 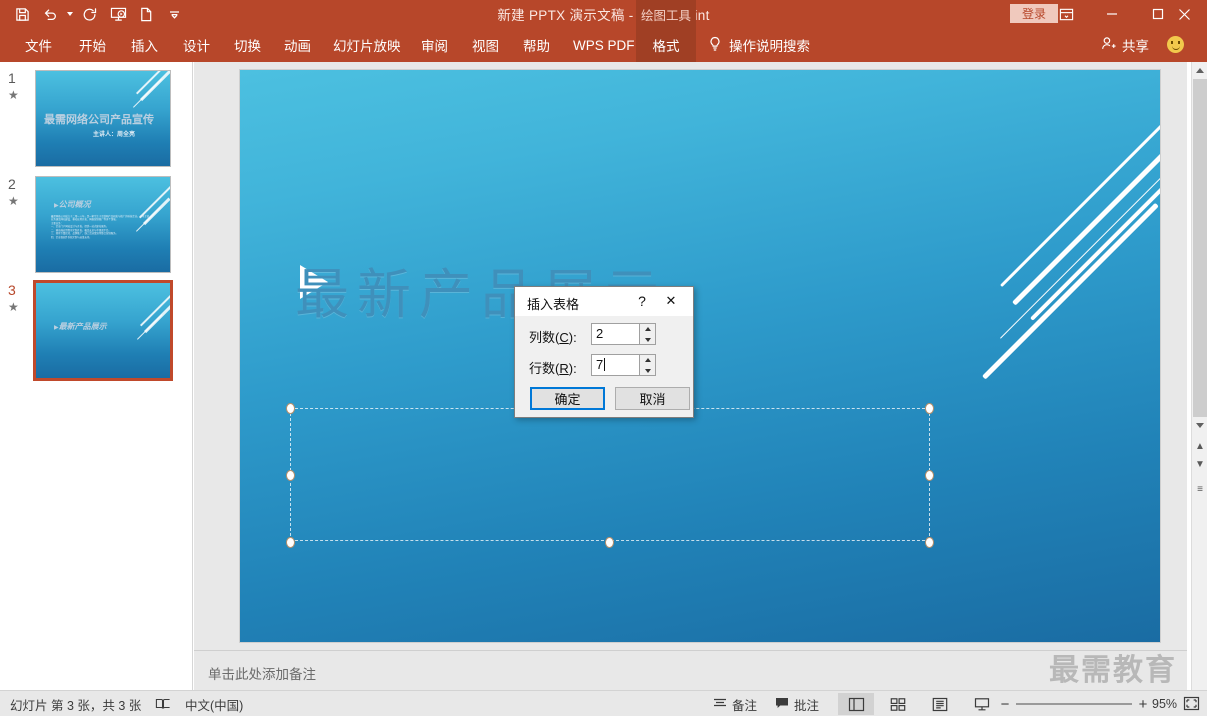 What do you see at coordinates (118, 14) in the screenshot?
I see `start-slideshow-icon` at bounding box center [118, 14].